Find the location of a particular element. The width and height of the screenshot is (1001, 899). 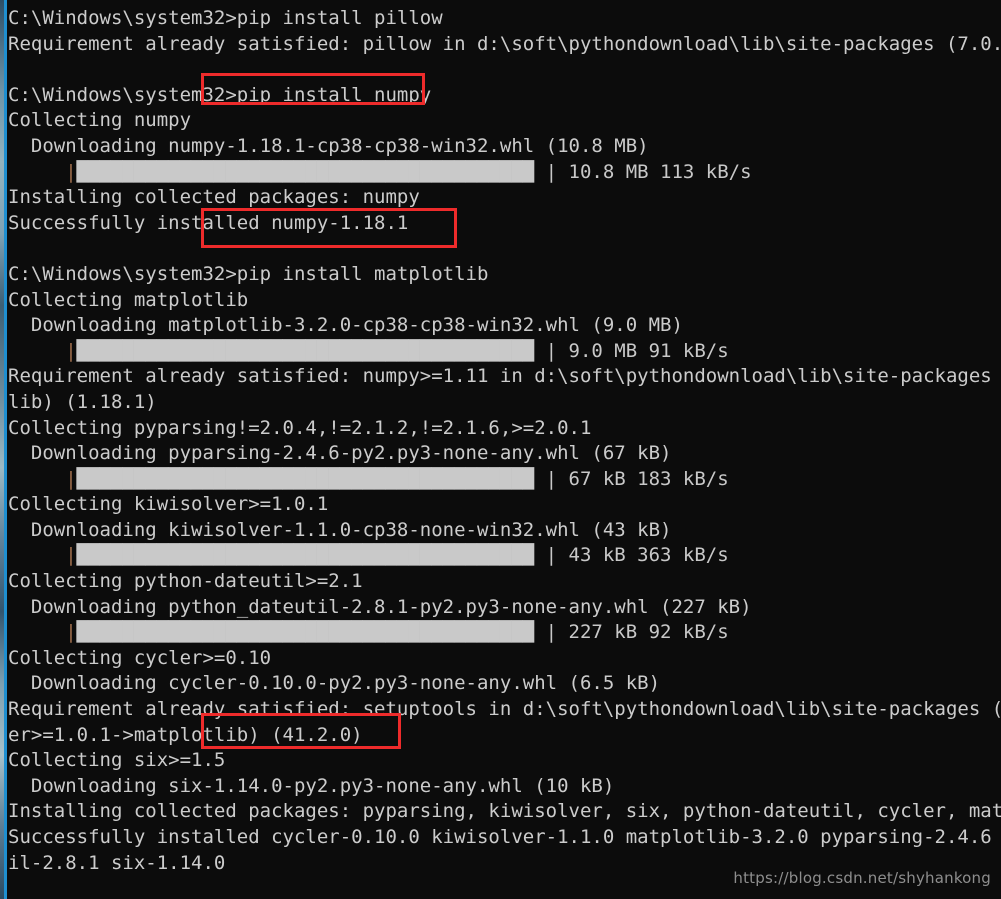

terminal-output-line: Installing collected packages: numpy is located at coordinates (214, 197).